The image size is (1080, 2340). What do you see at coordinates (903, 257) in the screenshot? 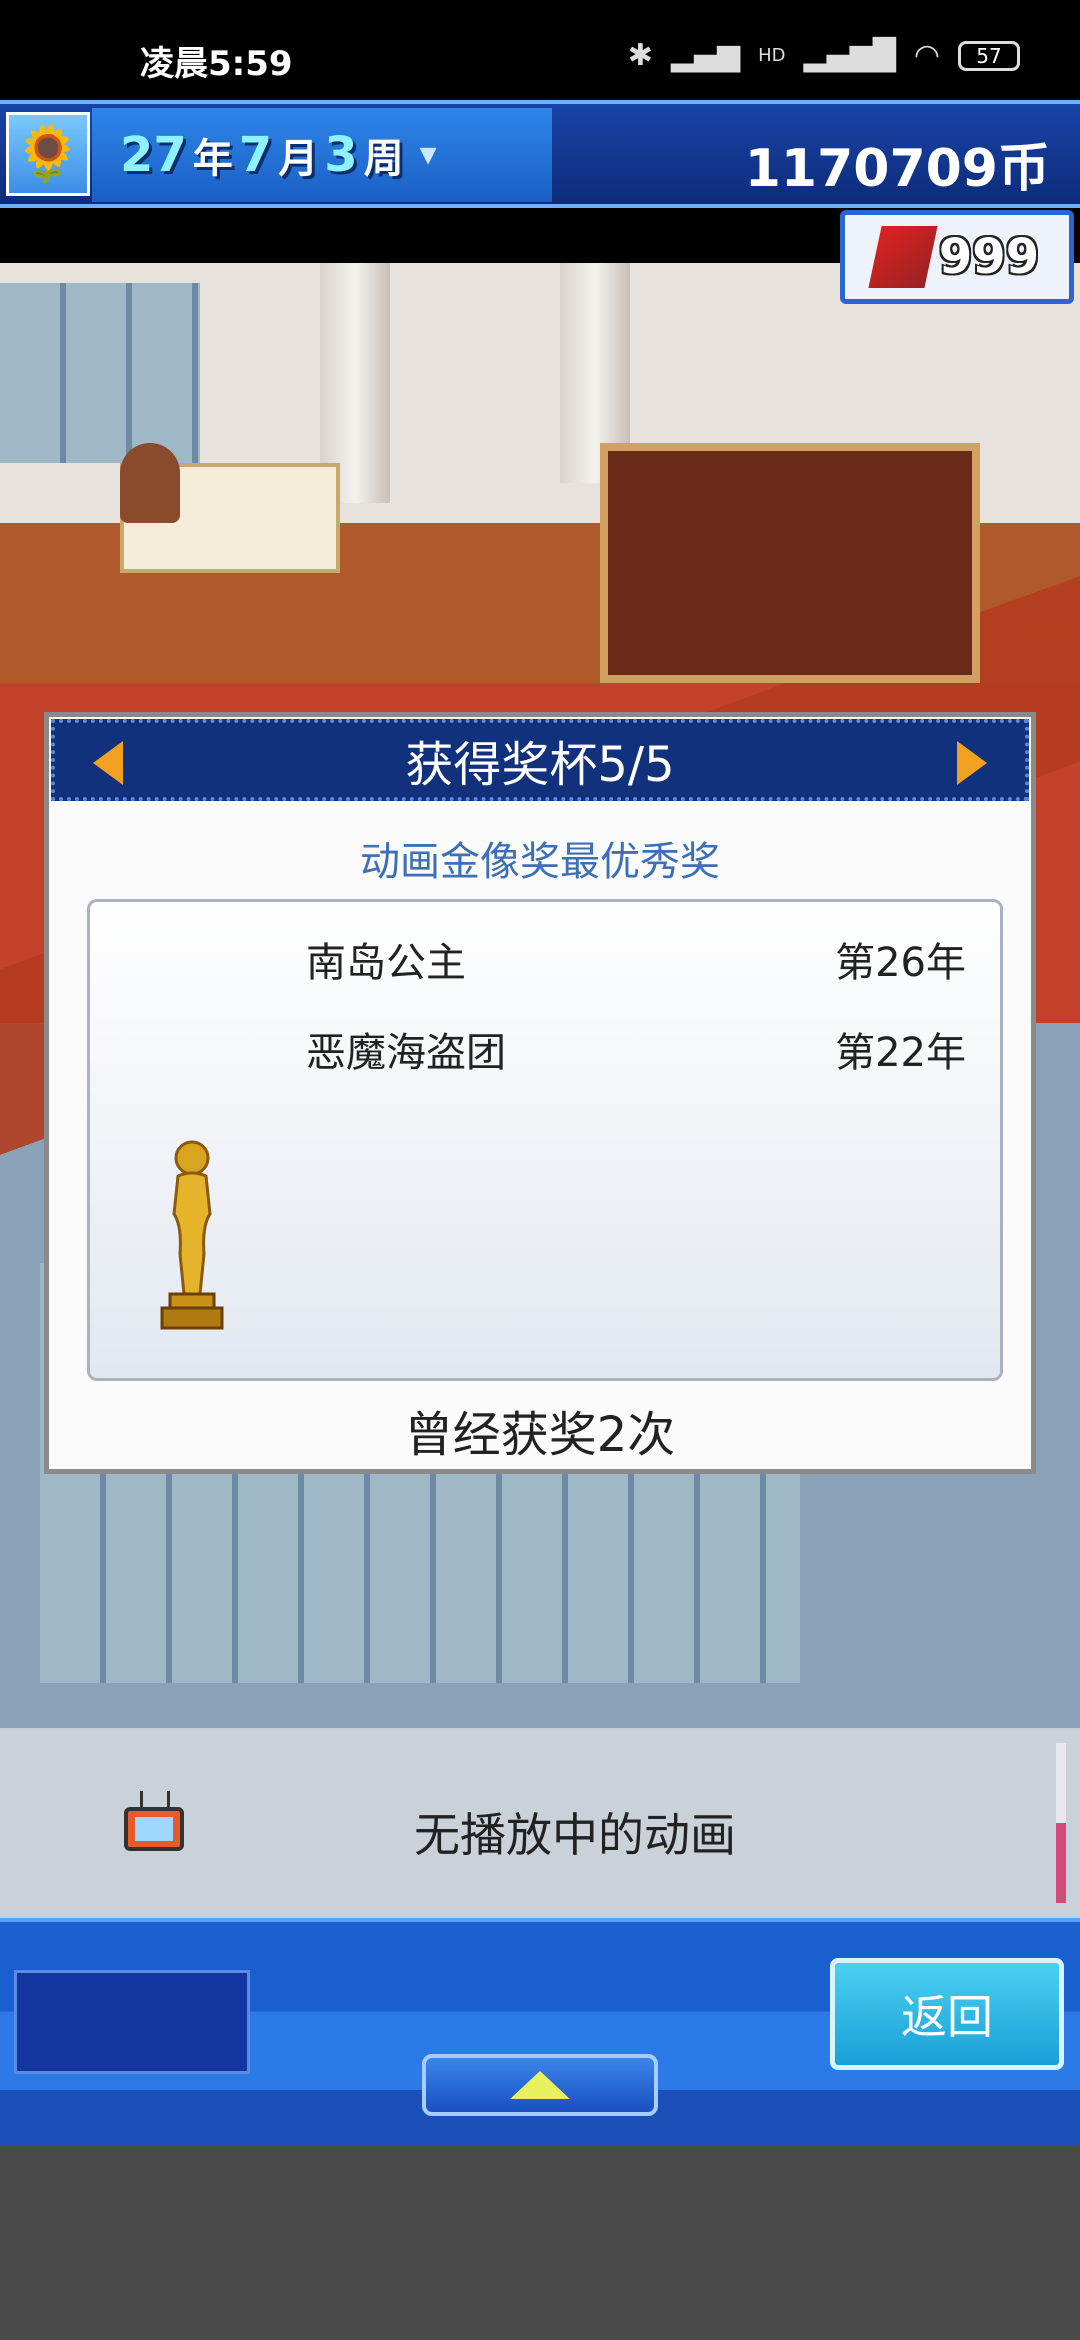
I see `ticket-icon` at bounding box center [903, 257].